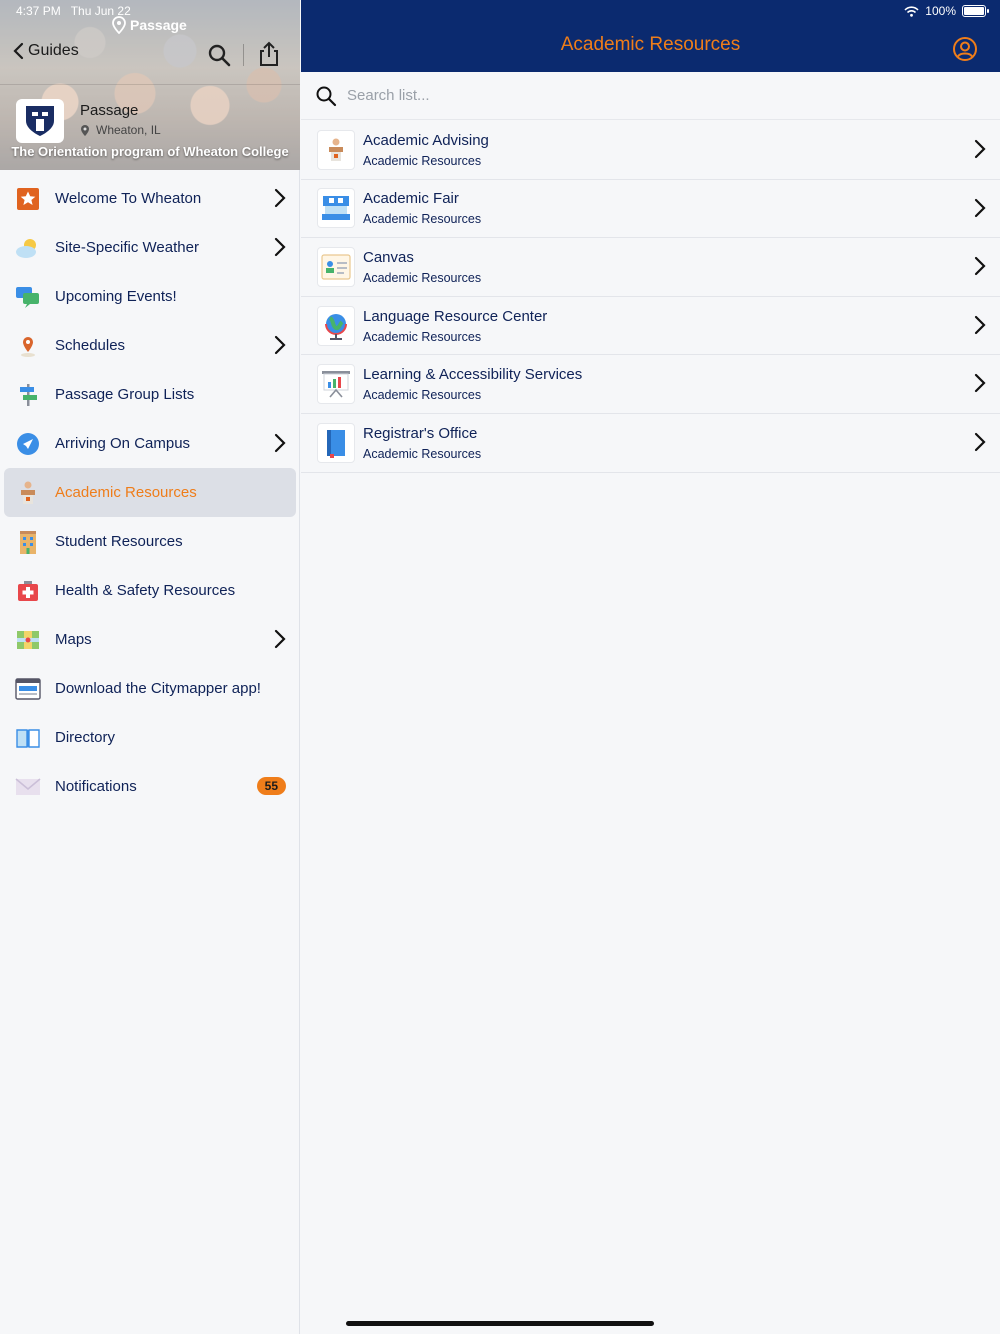 The image size is (1000, 1334). I want to click on sidebar-item-download-the-citymapper-app: Download the Citymapper app!, so click(150, 688).